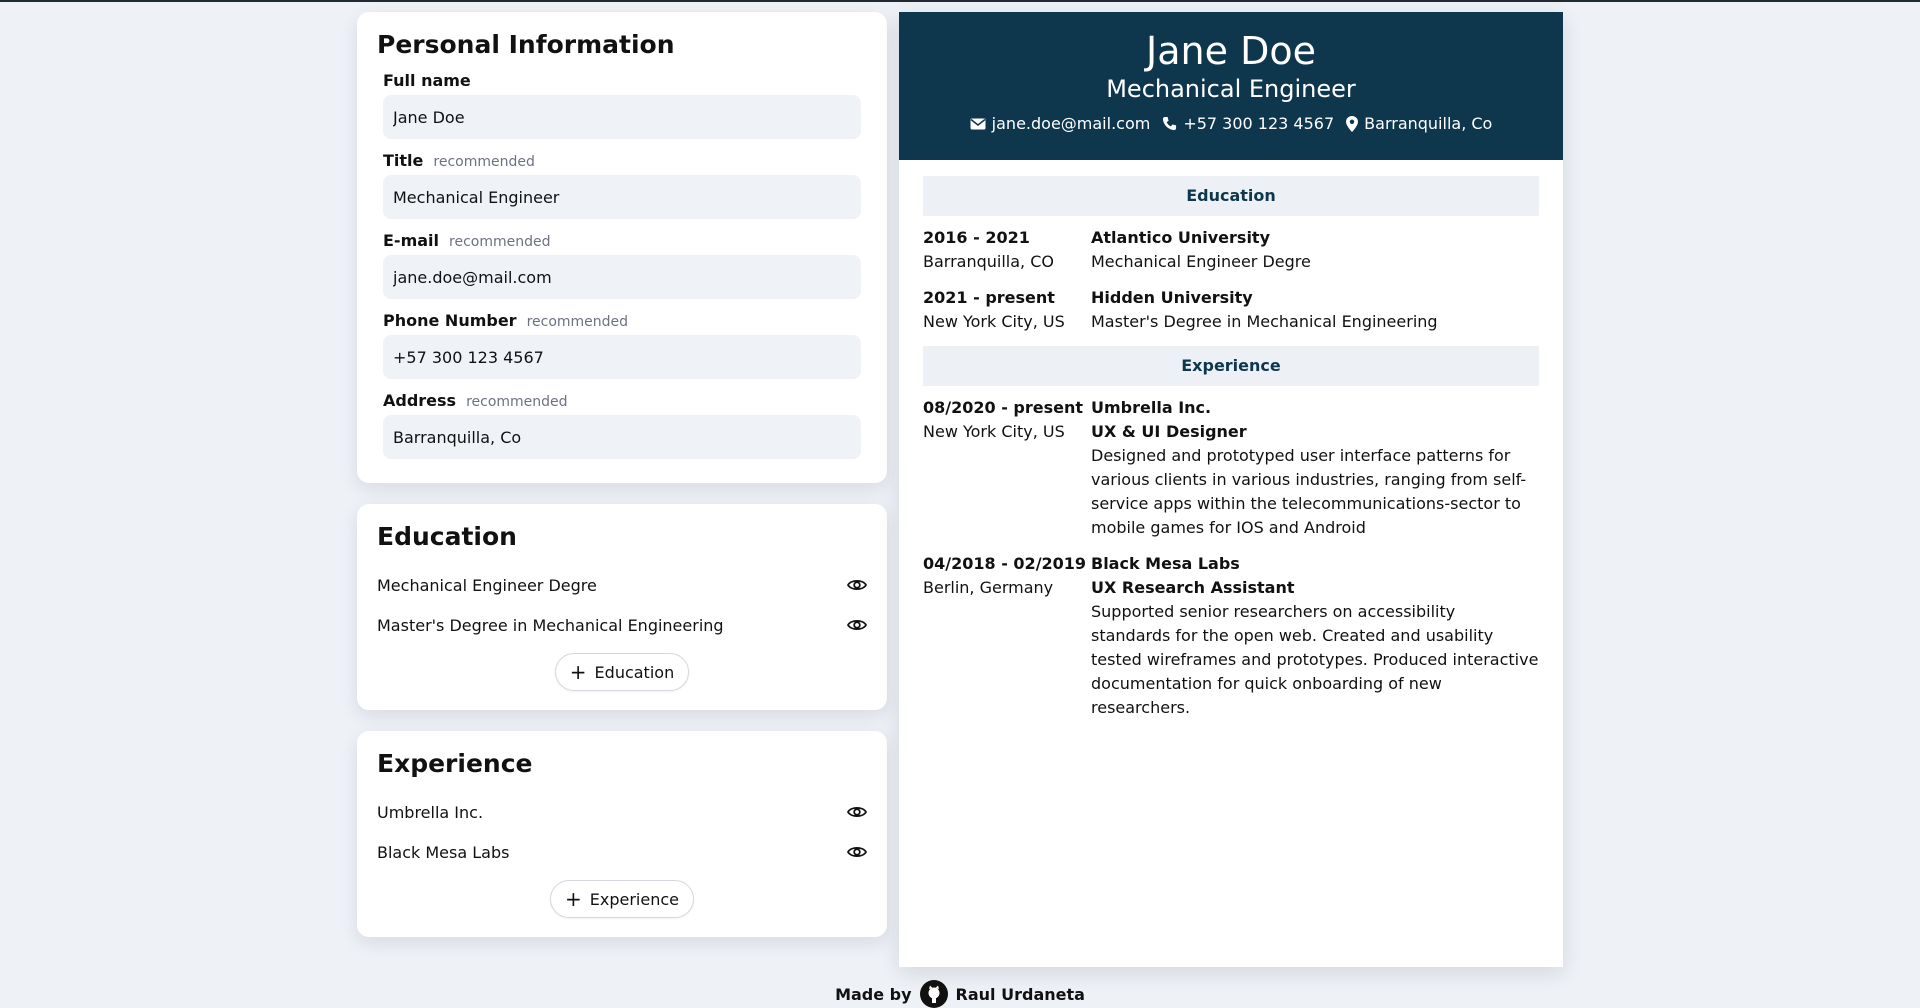  I want to click on add-education-button: + Education, so click(622, 672).